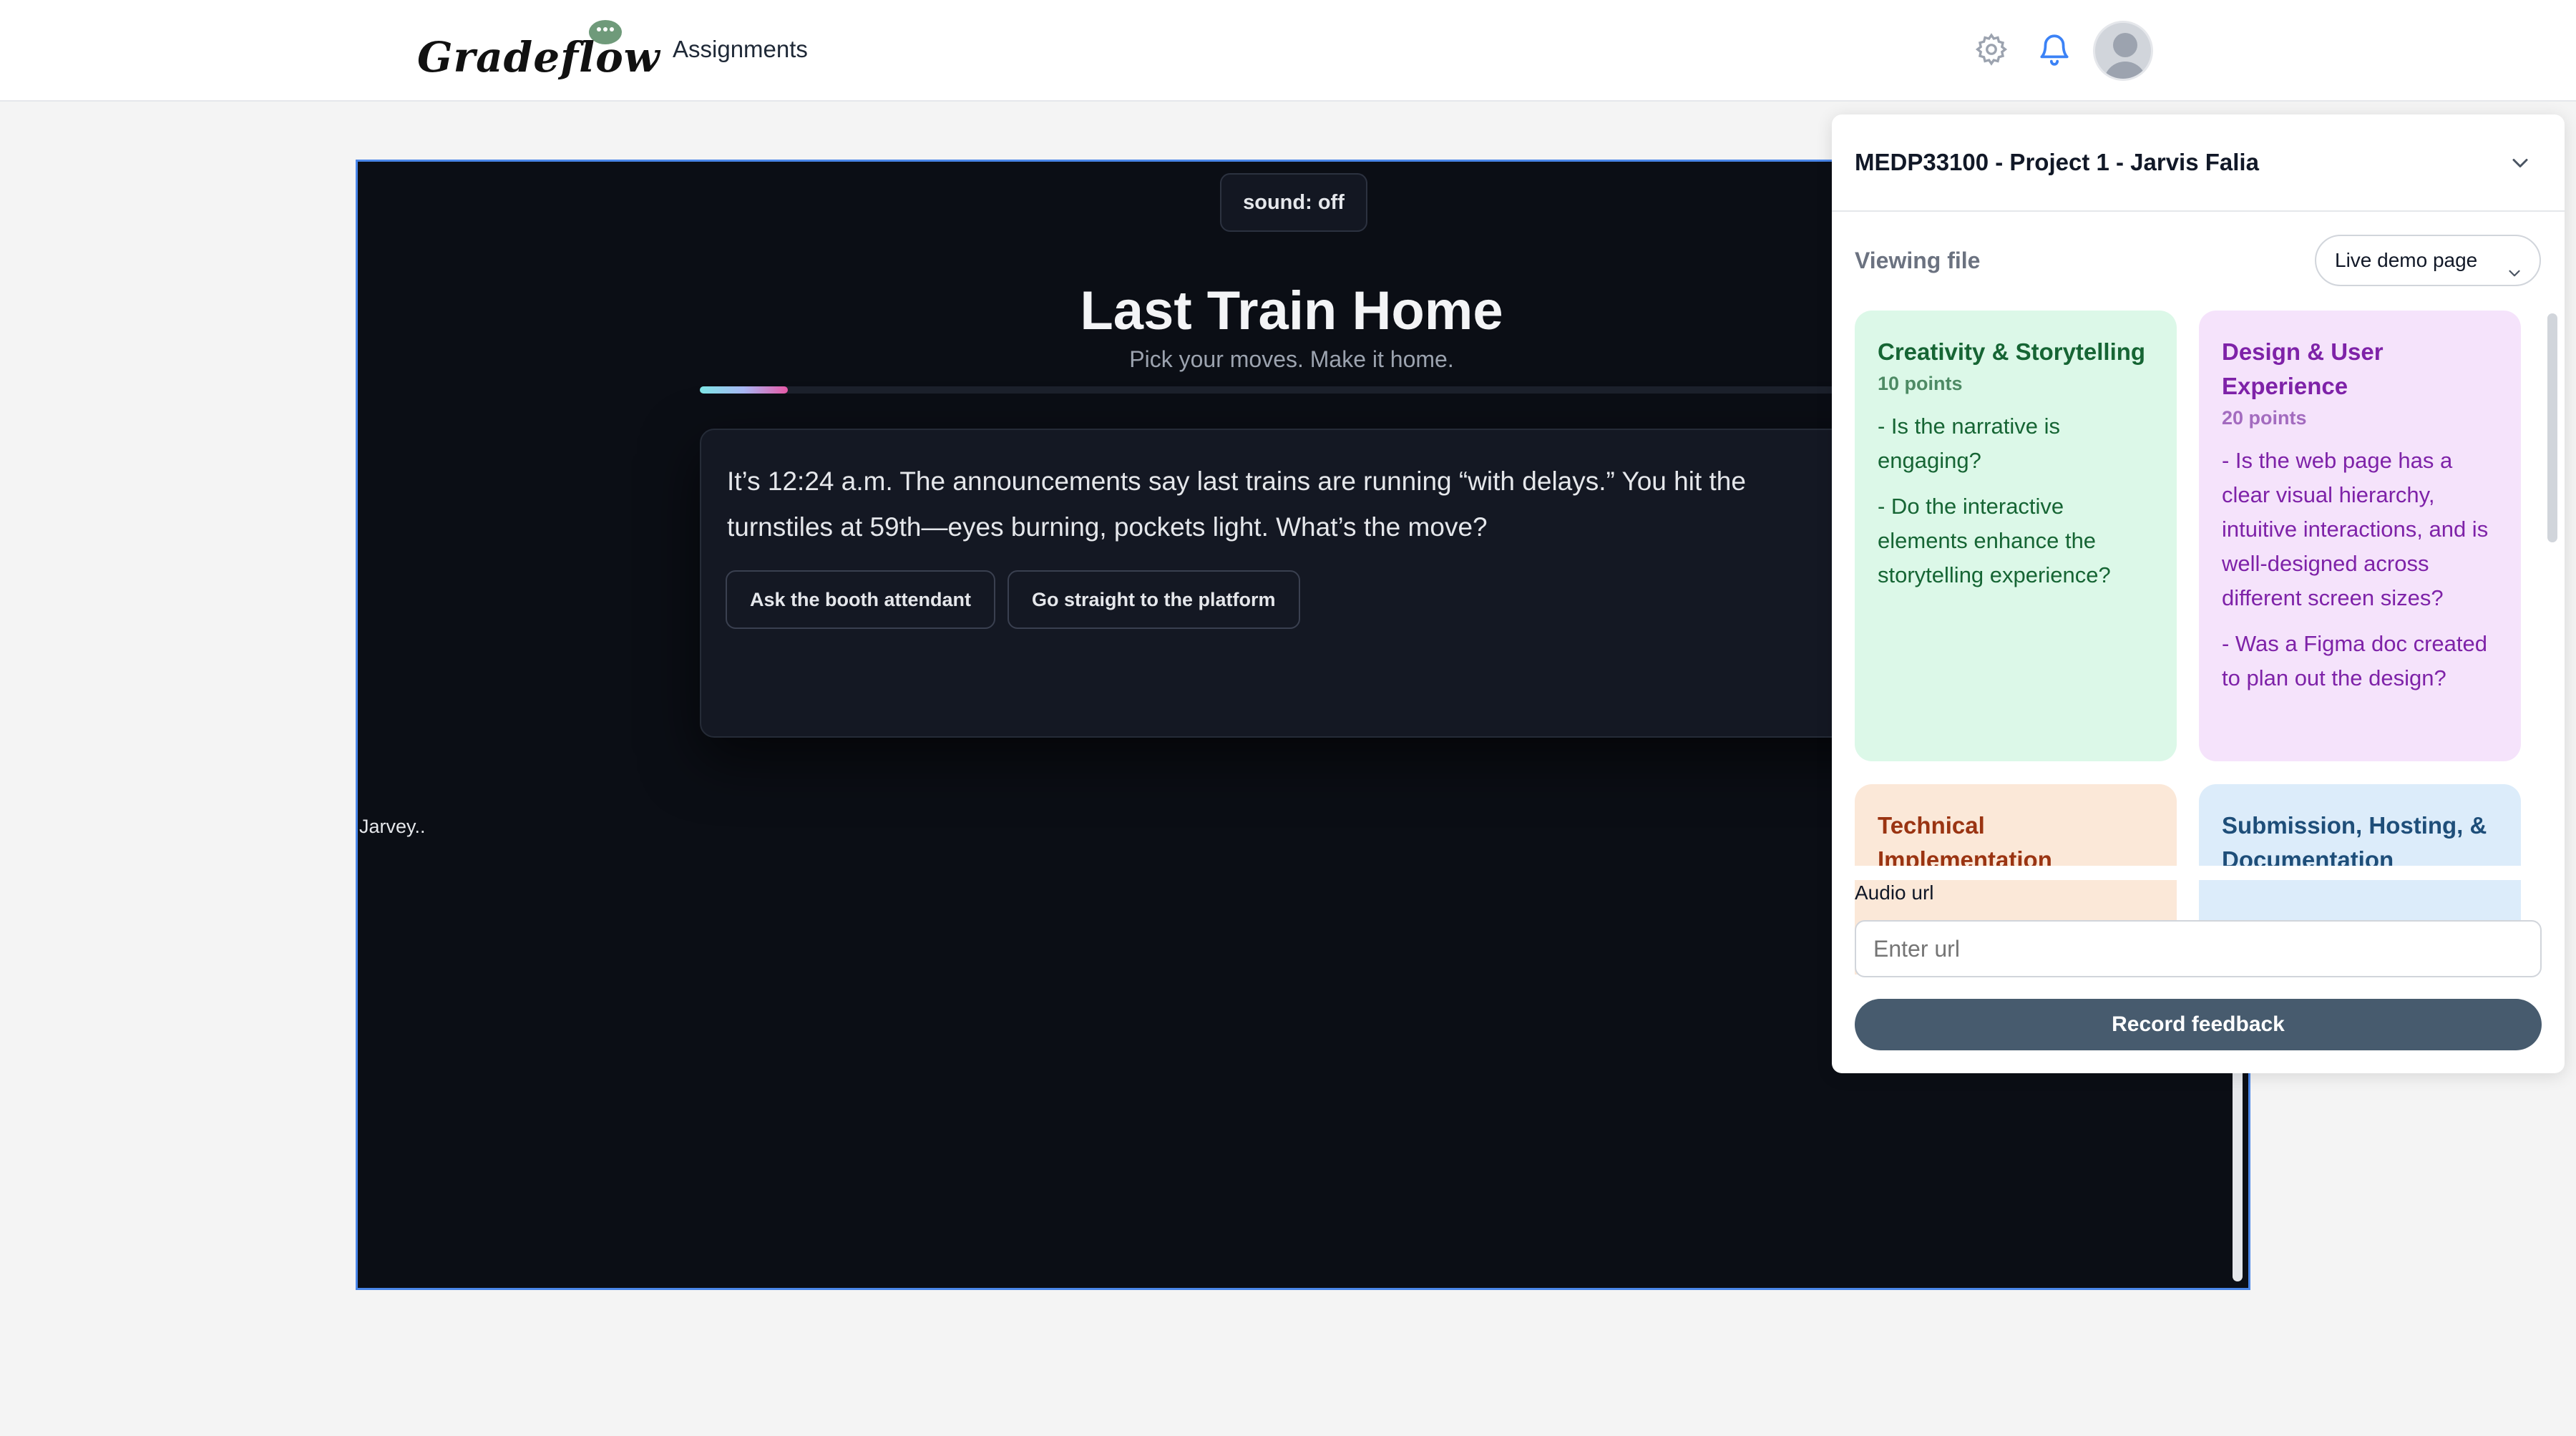 Image resolution: width=2576 pixels, height=1436 pixels. I want to click on author-label: Jarvey.., so click(392, 826).